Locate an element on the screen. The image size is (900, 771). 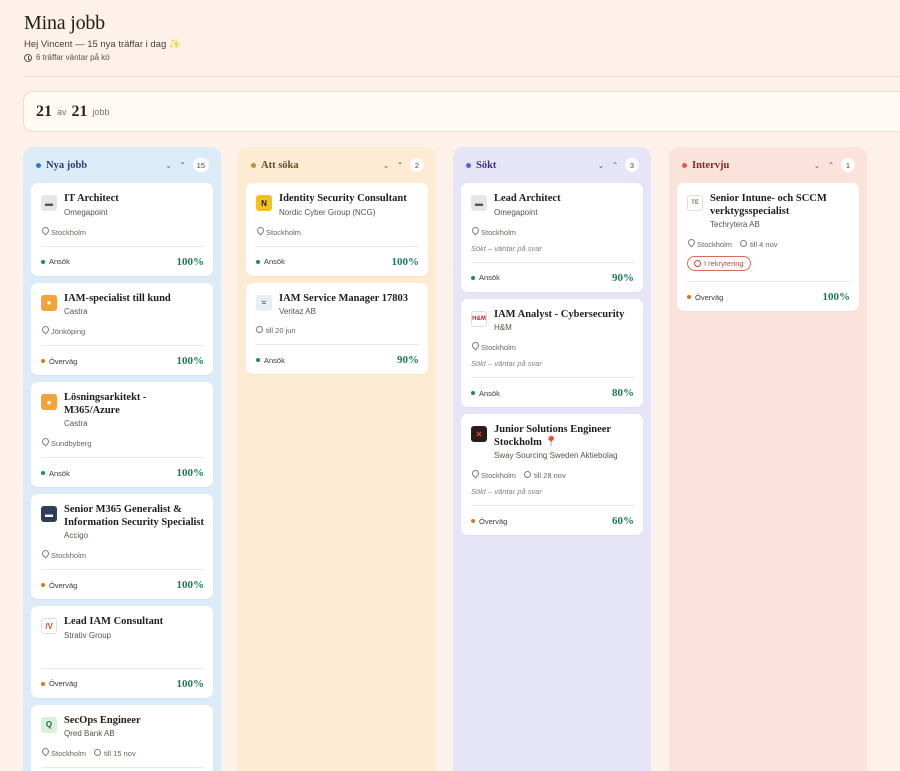
badge-text: I rekrytering is located at coordinates (724, 263).